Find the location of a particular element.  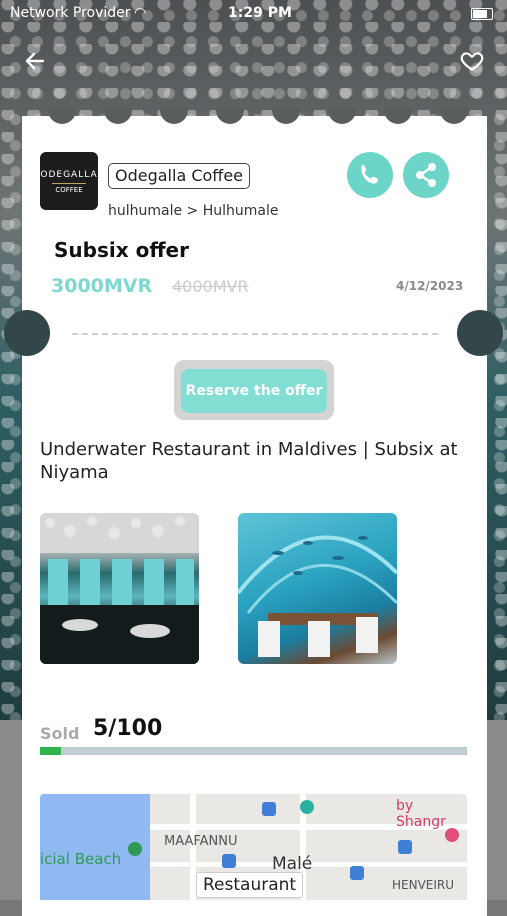

ticket-divider is located at coordinates (255, 334).